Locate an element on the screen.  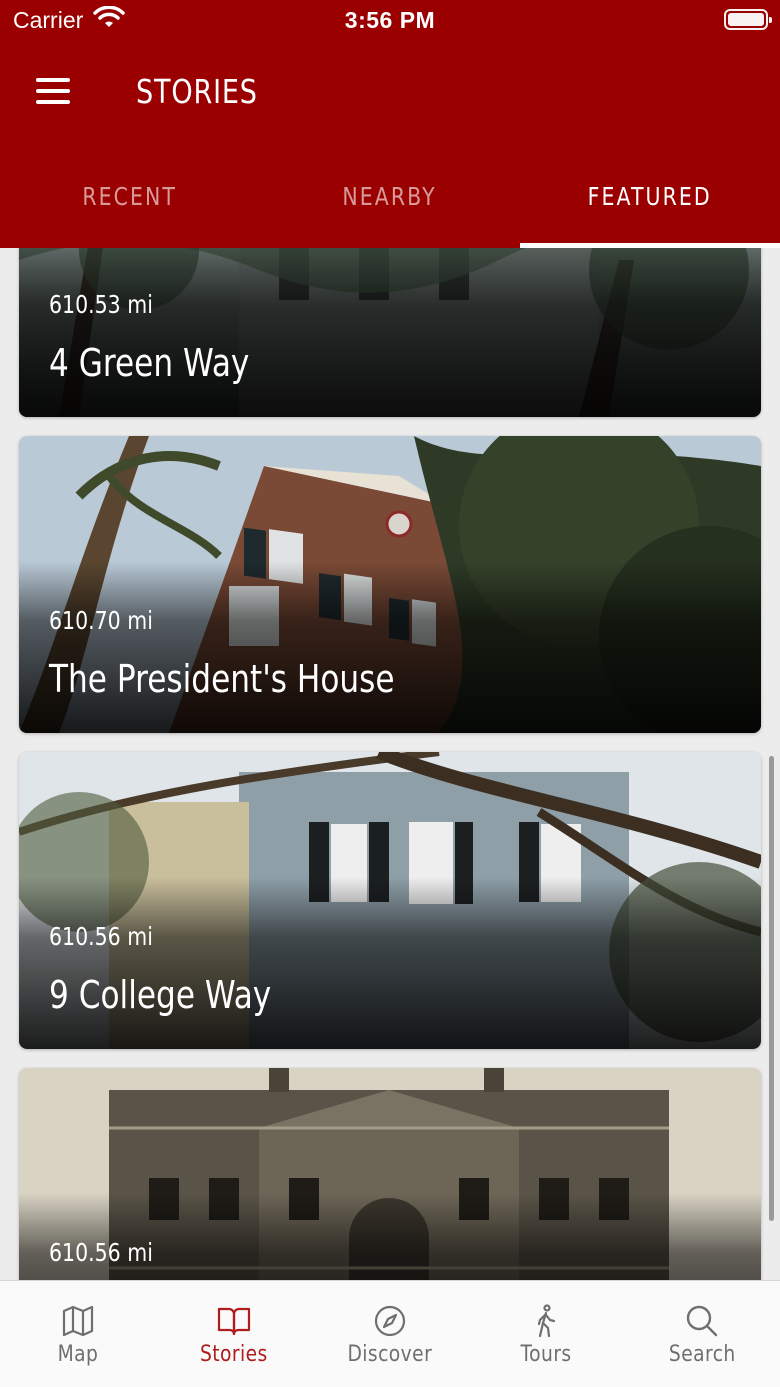
tab-bar-stories: Stories is located at coordinates (234, 1334).